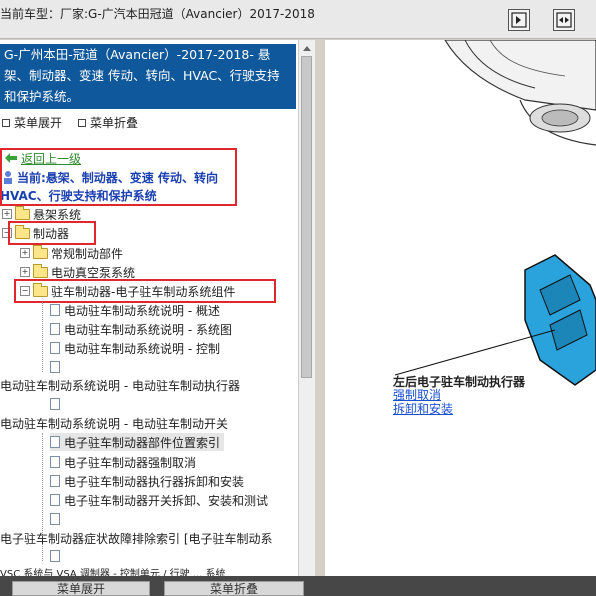  I want to click on tree-label: 电动驻车制动系统说明 - 电动驻车制动开关, so click(114, 423).